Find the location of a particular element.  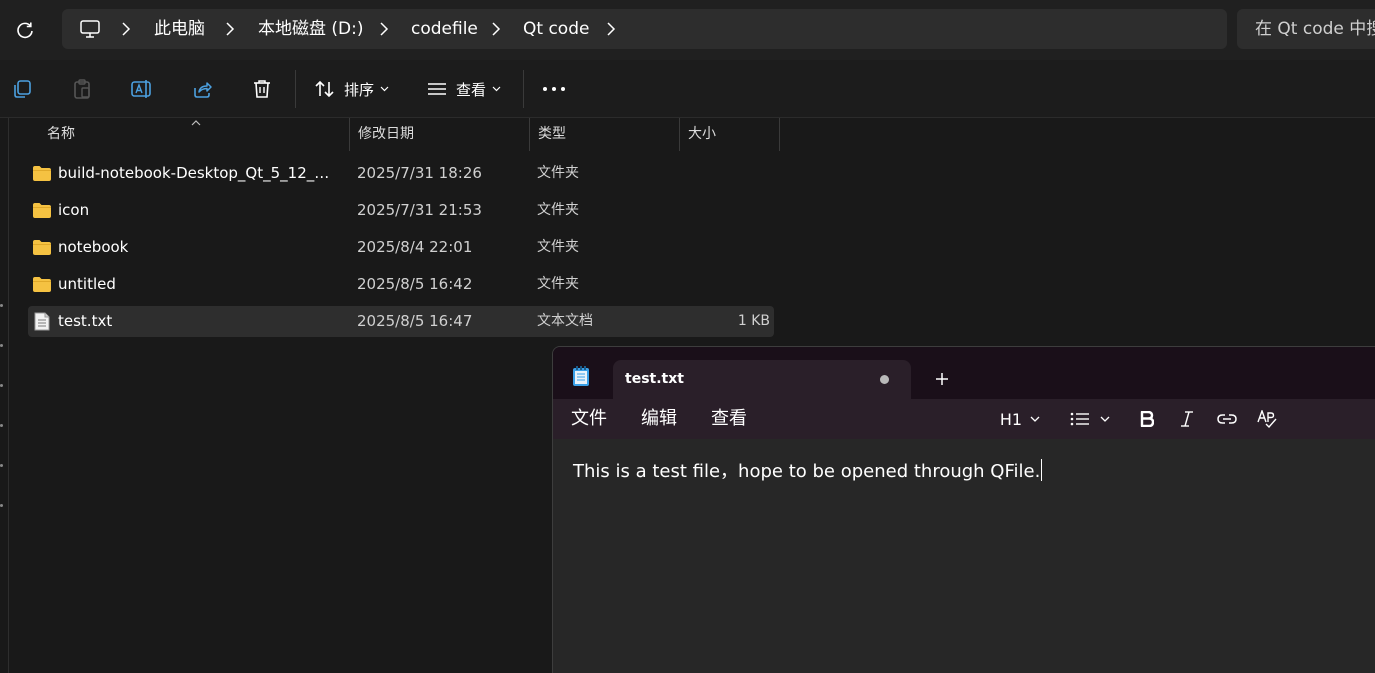

italic-button is located at coordinates (1187, 419).